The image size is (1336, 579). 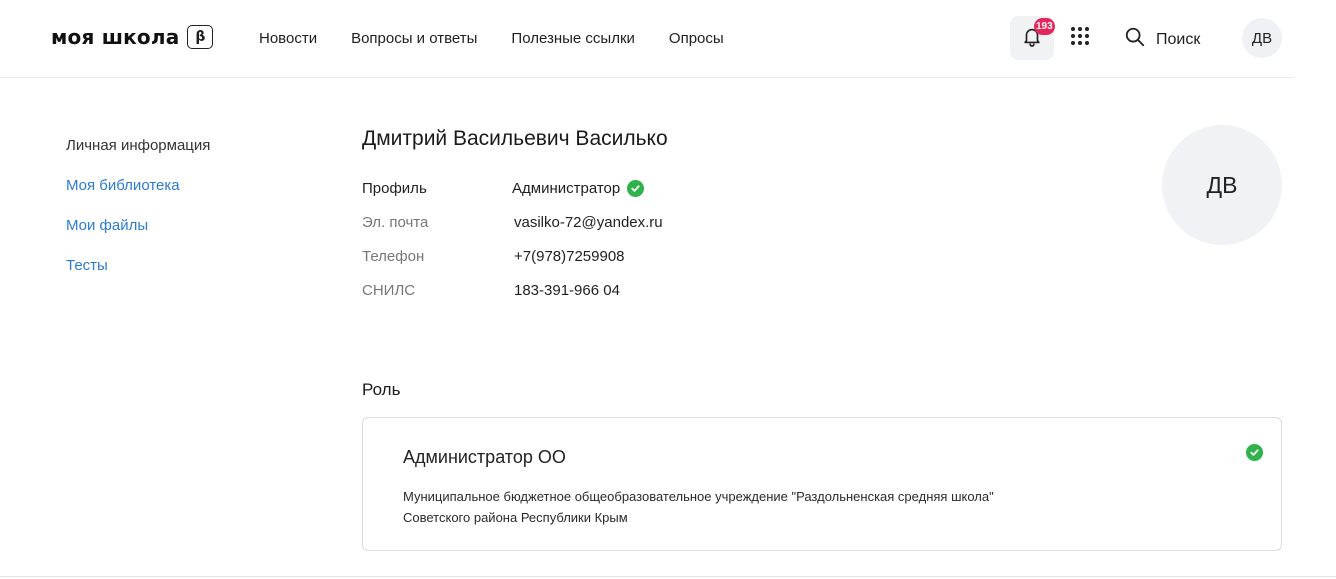 I want to click on search-button: Поиск, so click(x=1162, y=39).